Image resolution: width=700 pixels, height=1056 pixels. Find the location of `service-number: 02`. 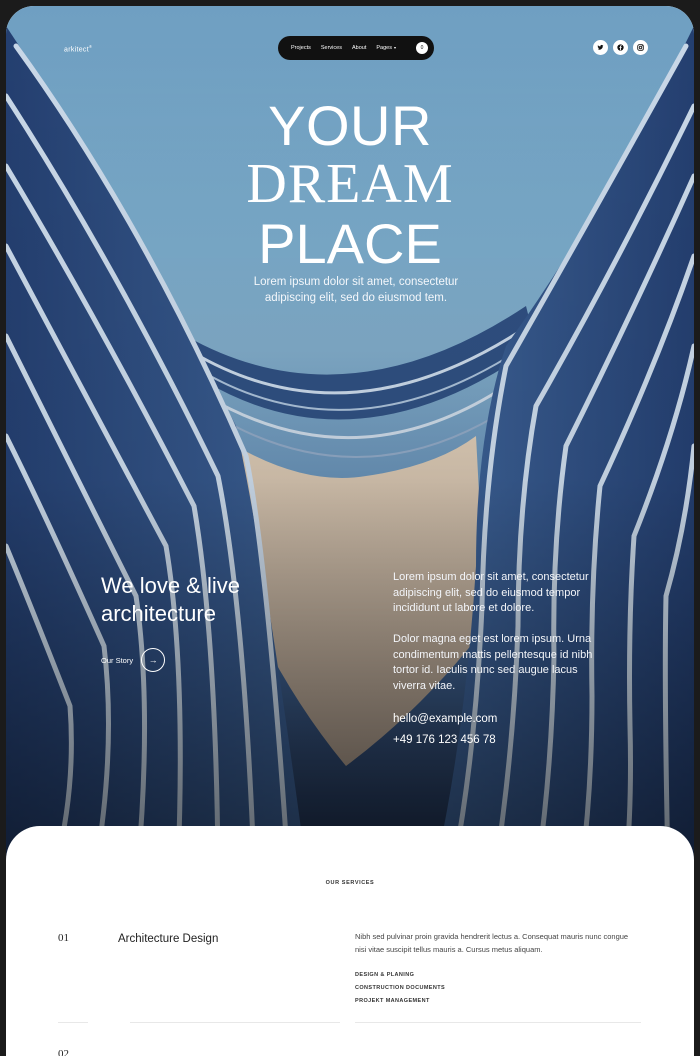

service-number: 02 is located at coordinates (63, 1052).